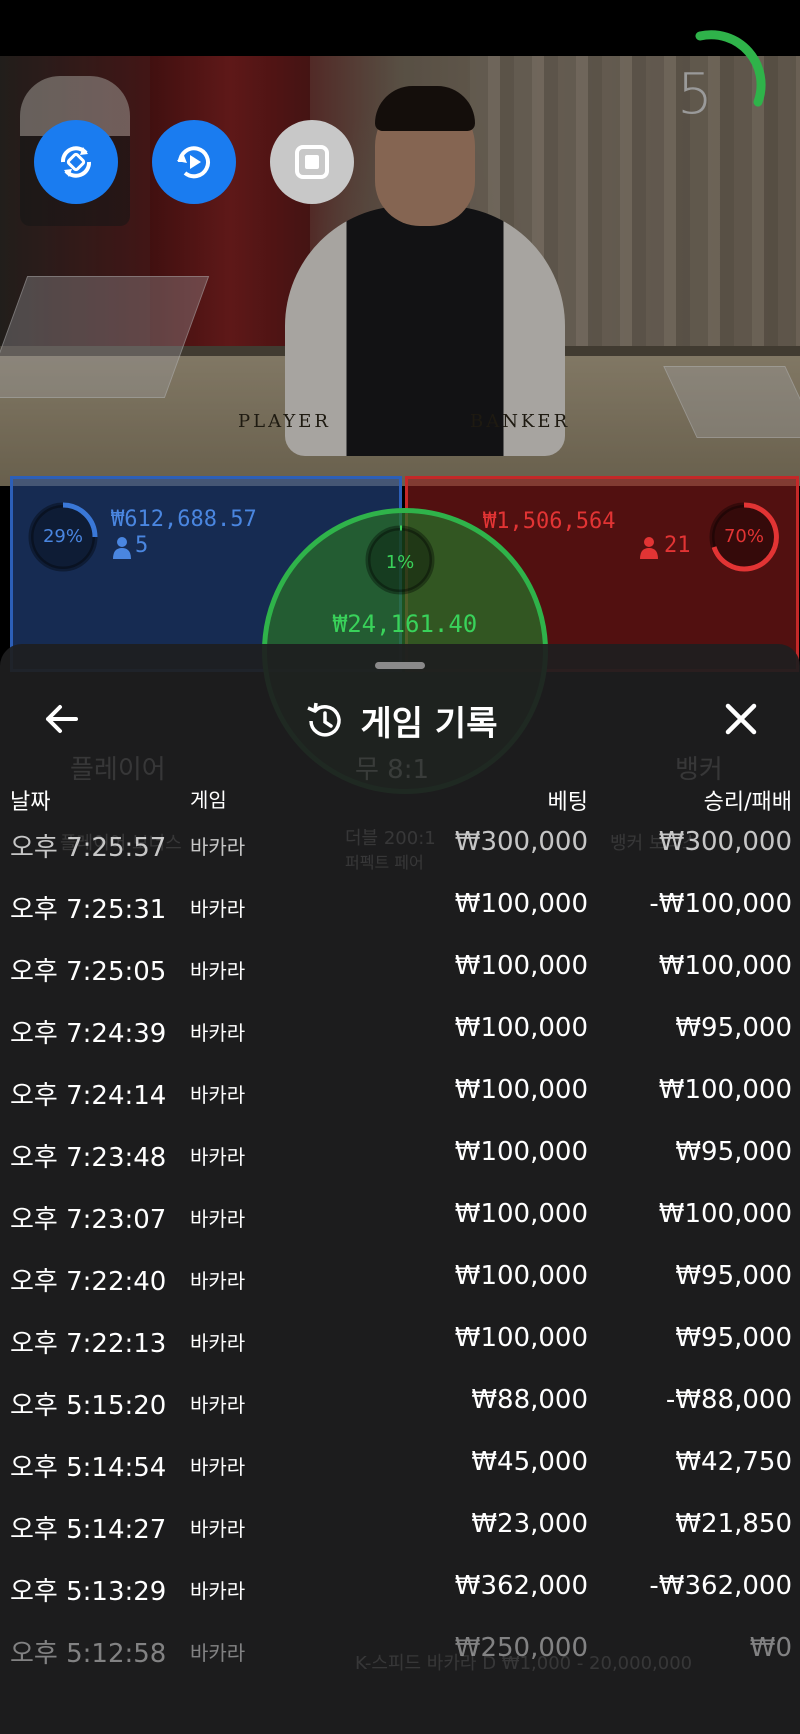 The height and width of the screenshot is (1734, 800). I want to click on drag-handle, so click(400, 665).